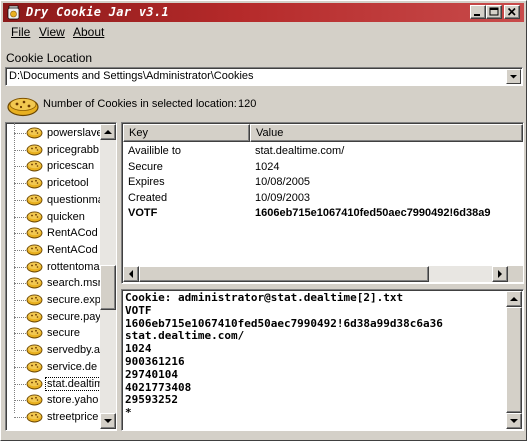 This screenshot has height=441, width=527. Describe the element at coordinates (75, 133) in the screenshot. I see `tree-item-label: powerslave` at that location.